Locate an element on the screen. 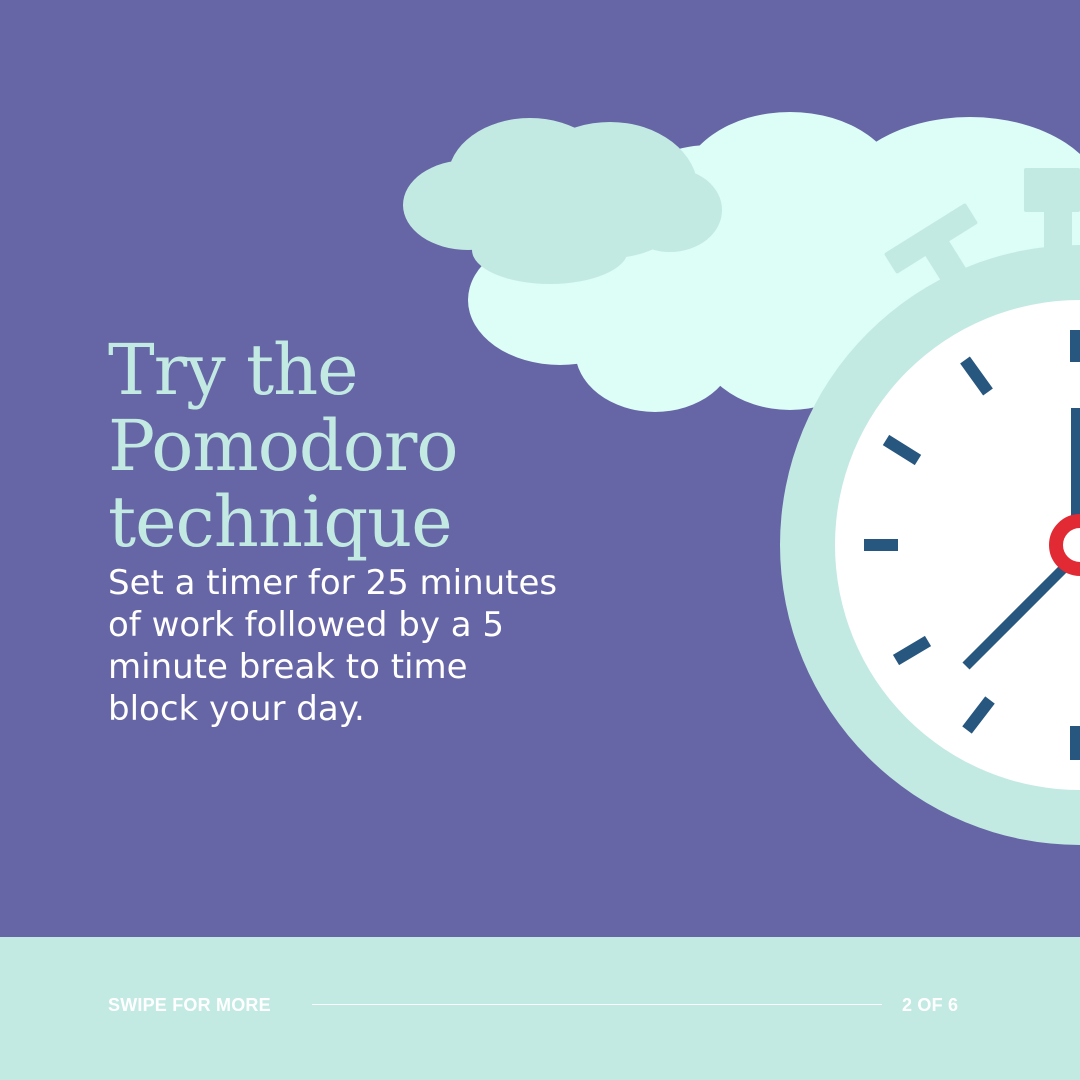 The width and height of the screenshot is (1080, 1080). headline: Try the Pomodoro technique is located at coordinates (368, 446).